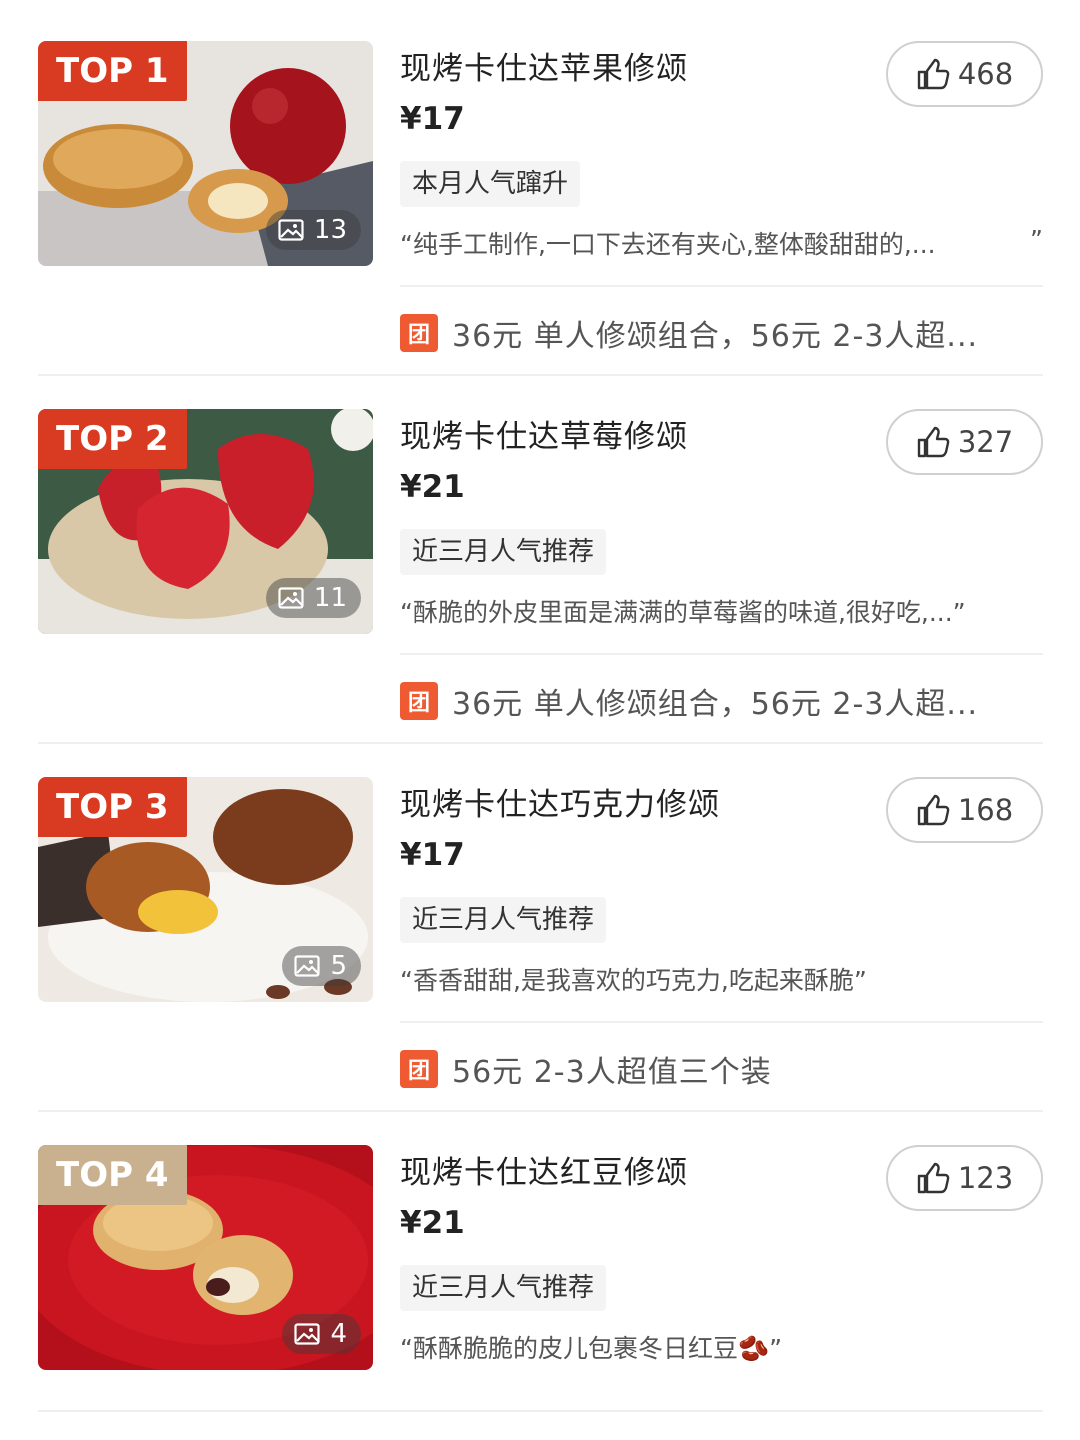  I want to click on review-snippet: “酥脆的外皮里面是满满的草莓酱的味道,很好吃,...”, so click(721, 611).